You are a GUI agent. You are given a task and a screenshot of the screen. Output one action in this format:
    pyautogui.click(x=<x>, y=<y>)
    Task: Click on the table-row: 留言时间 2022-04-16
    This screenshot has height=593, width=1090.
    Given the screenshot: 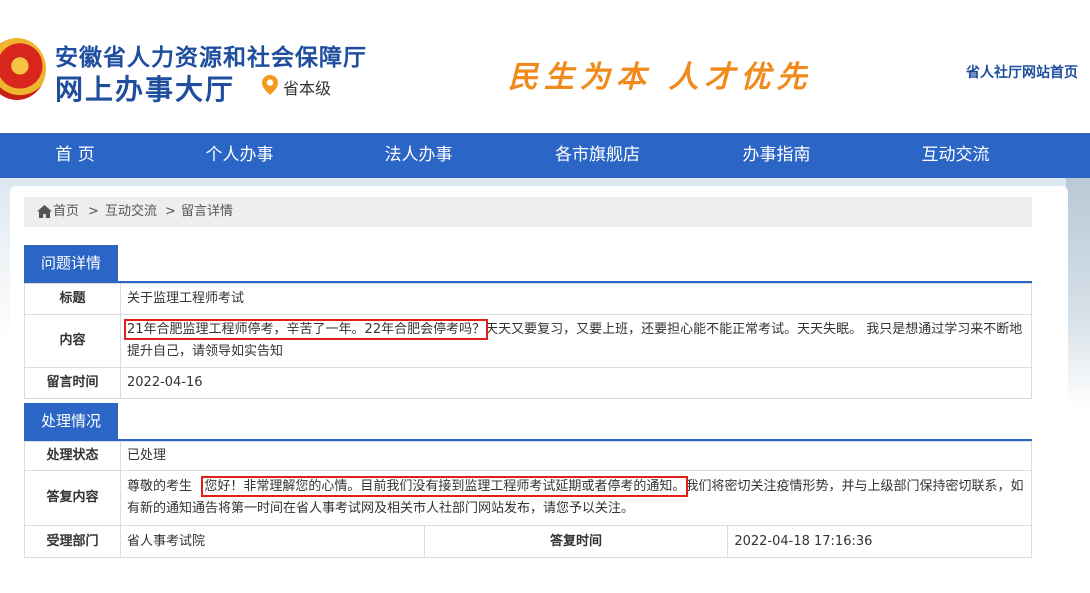 What is the action you would take?
    pyautogui.click(x=528, y=383)
    